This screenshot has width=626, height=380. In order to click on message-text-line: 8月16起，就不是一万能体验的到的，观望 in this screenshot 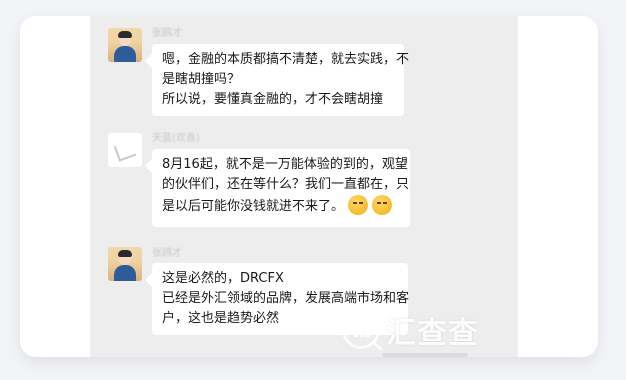, I will do `click(285, 164)`.